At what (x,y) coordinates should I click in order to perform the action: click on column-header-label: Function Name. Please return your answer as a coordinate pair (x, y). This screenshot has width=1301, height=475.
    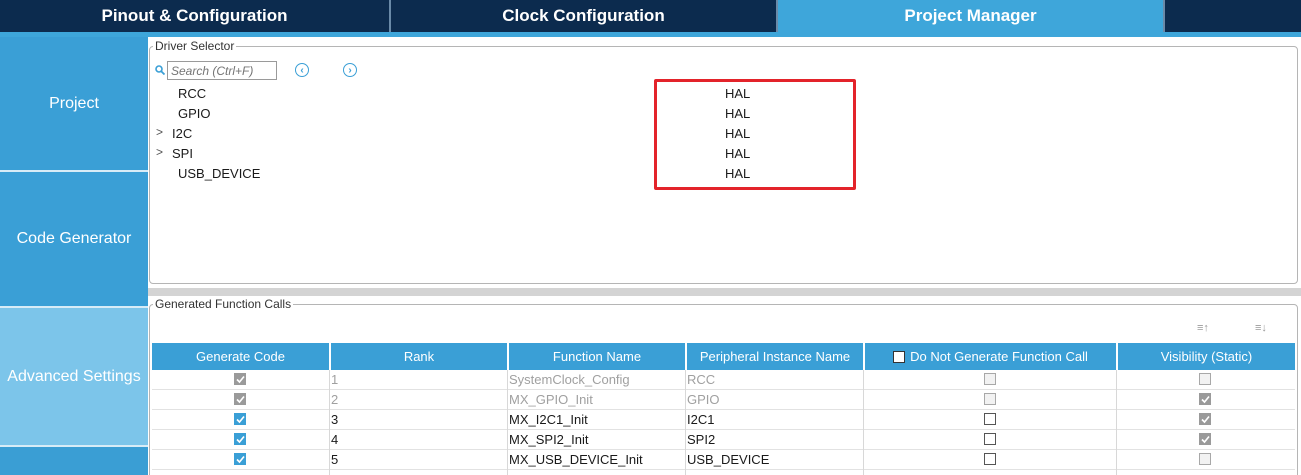
    Looking at the image, I should click on (597, 356).